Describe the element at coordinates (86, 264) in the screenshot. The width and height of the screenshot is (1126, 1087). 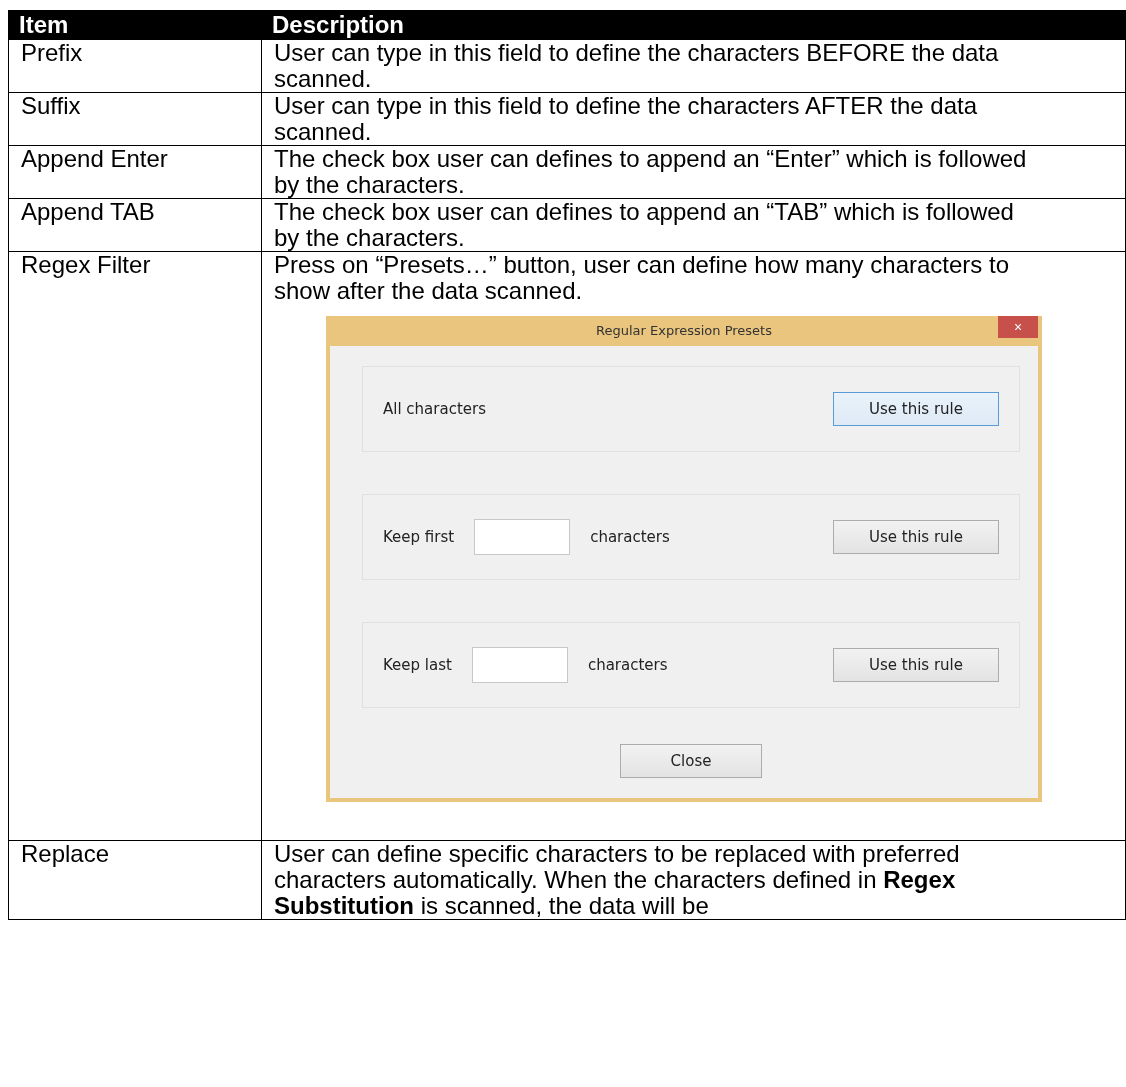
I see `item-name: Regex Filter` at that location.